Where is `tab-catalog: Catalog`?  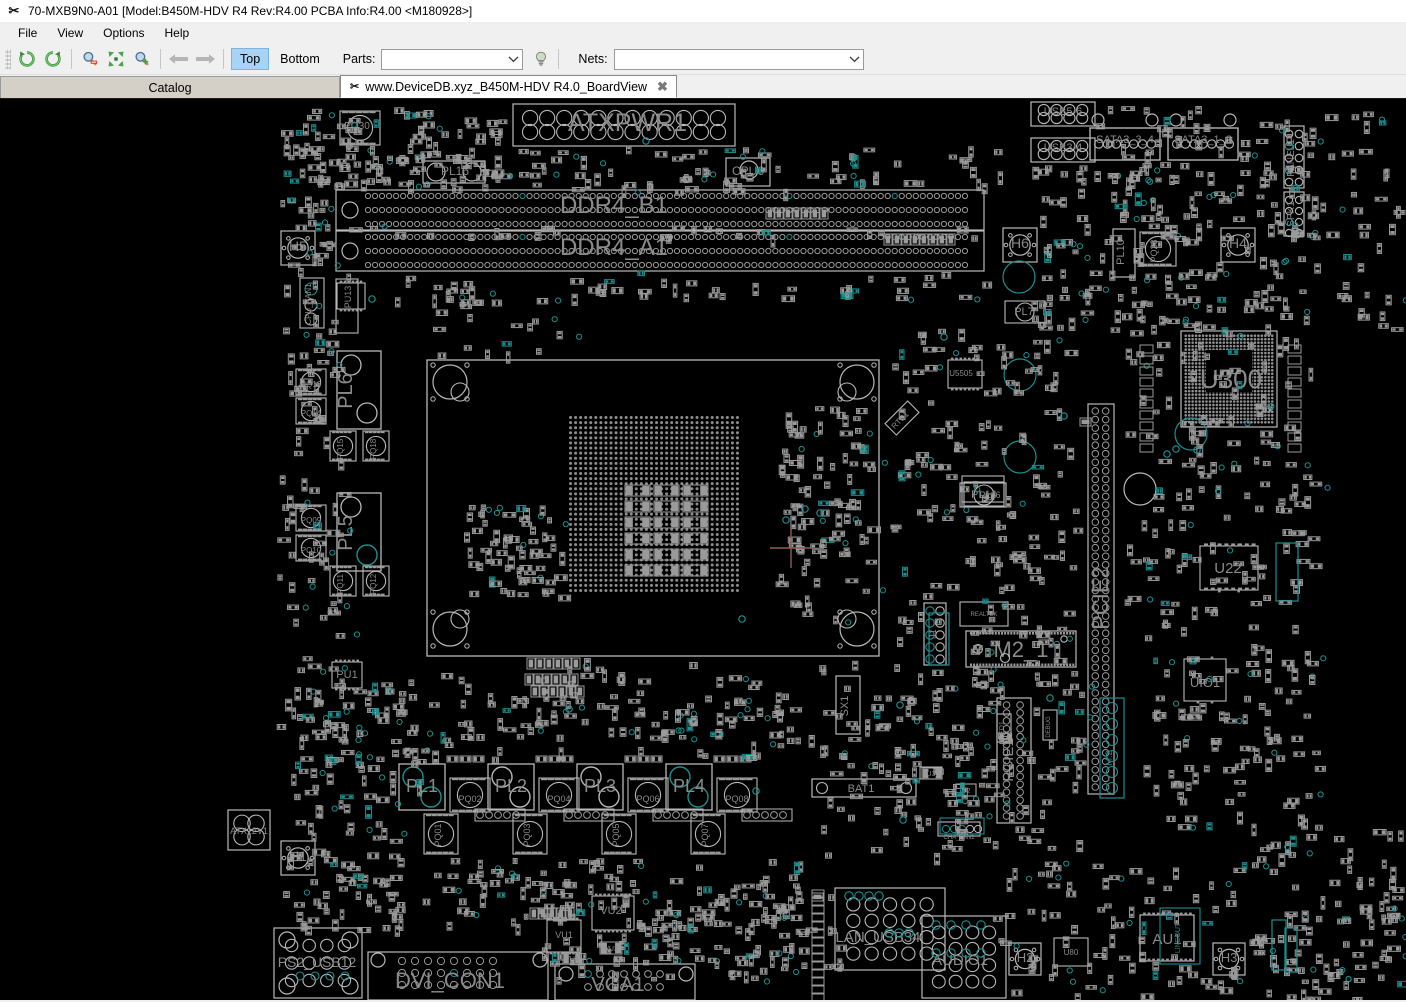
tab-catalog: Catalog is located at coordinates (170, 87).